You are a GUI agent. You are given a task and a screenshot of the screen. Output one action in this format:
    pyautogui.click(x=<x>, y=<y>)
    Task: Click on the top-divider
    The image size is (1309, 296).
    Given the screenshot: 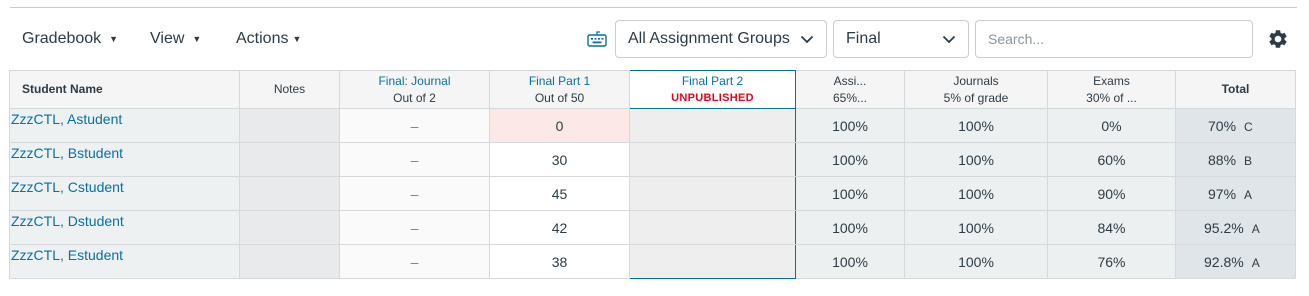 What is the action you would take?
    pyautogui.click(x=653, y=7)
    